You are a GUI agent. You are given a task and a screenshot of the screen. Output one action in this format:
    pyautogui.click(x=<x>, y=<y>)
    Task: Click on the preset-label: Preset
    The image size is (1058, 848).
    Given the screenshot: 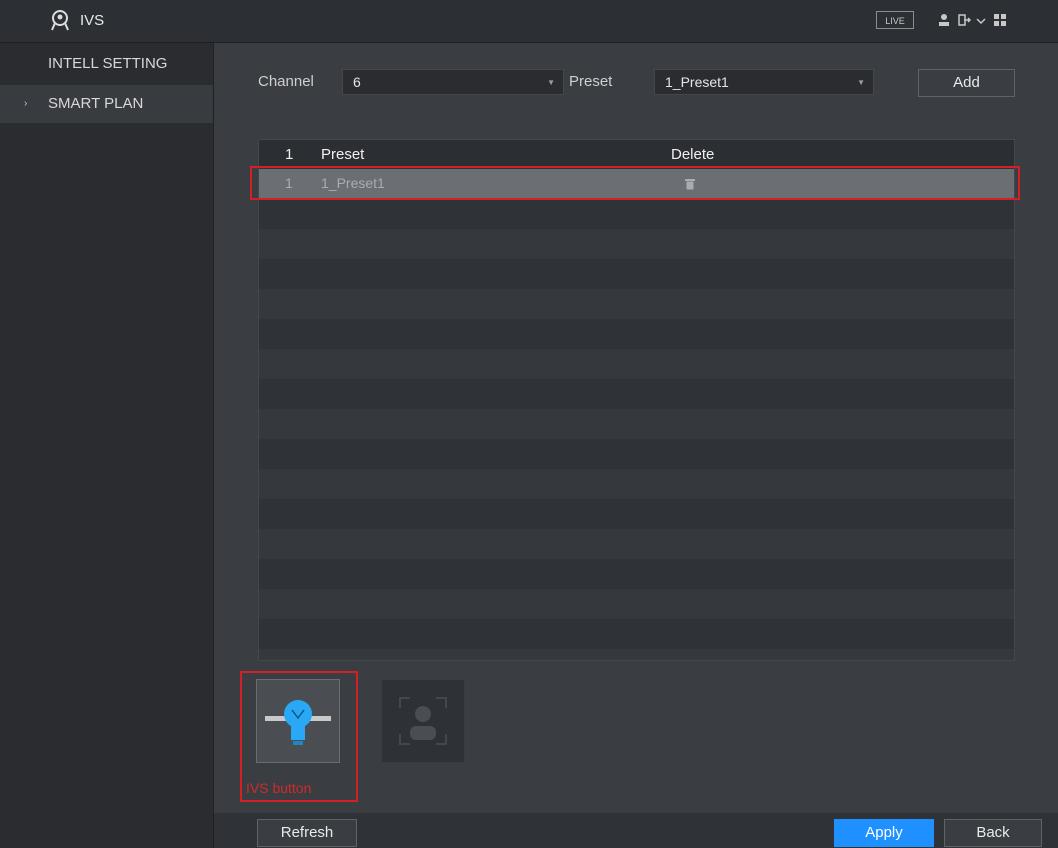 What is the action you would take?
    pyautogui.click(x=591, y=81)
    